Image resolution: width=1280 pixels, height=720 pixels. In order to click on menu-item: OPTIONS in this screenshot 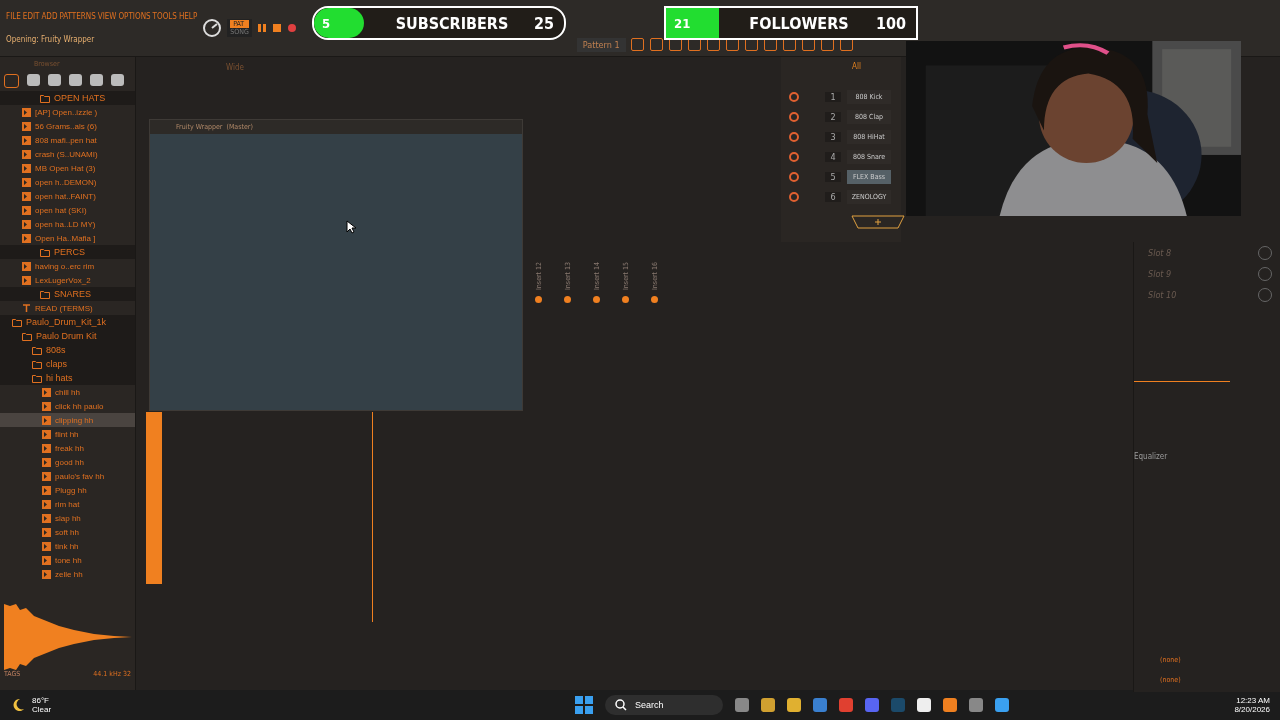, I will do `click(134, 16)`.